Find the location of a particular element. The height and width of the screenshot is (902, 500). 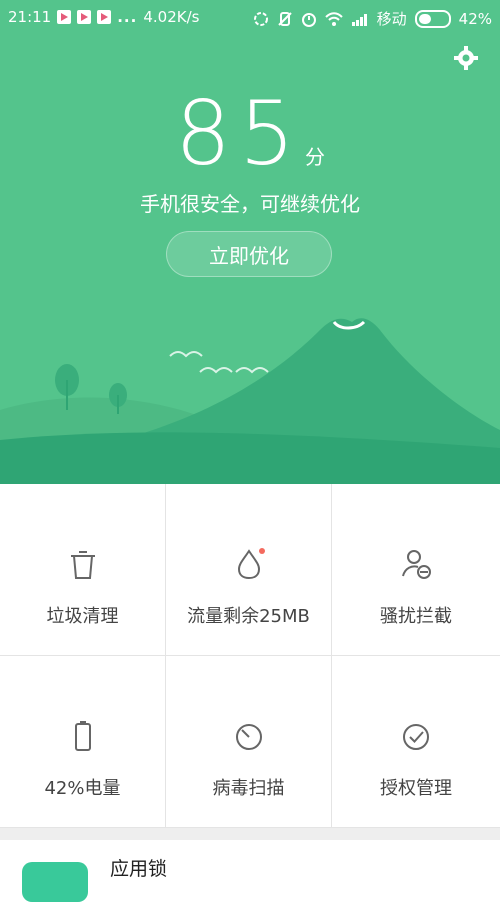

optimize-button: 立即优化 is located at coordinates (249, 254).